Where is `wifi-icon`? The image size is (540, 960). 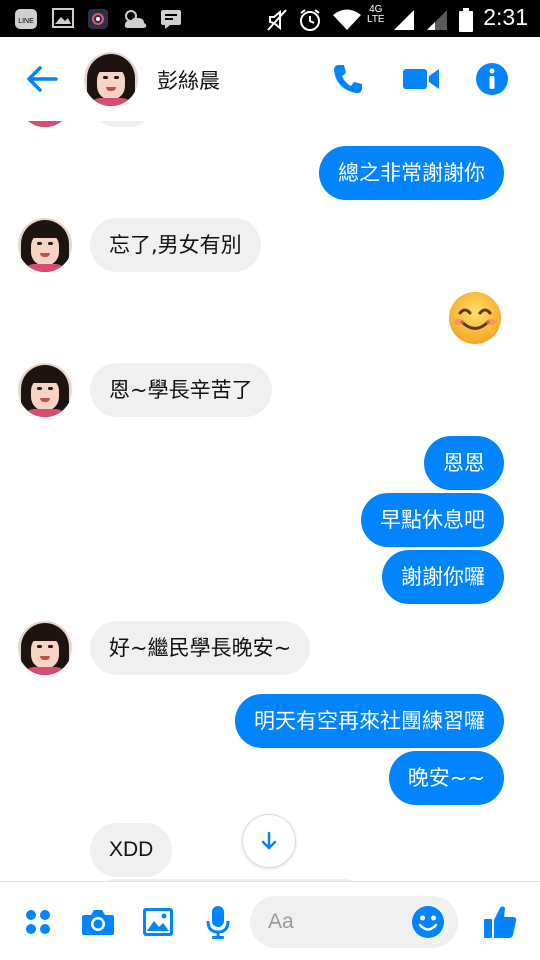 wifi-icon is located at coordinates (347, 20).